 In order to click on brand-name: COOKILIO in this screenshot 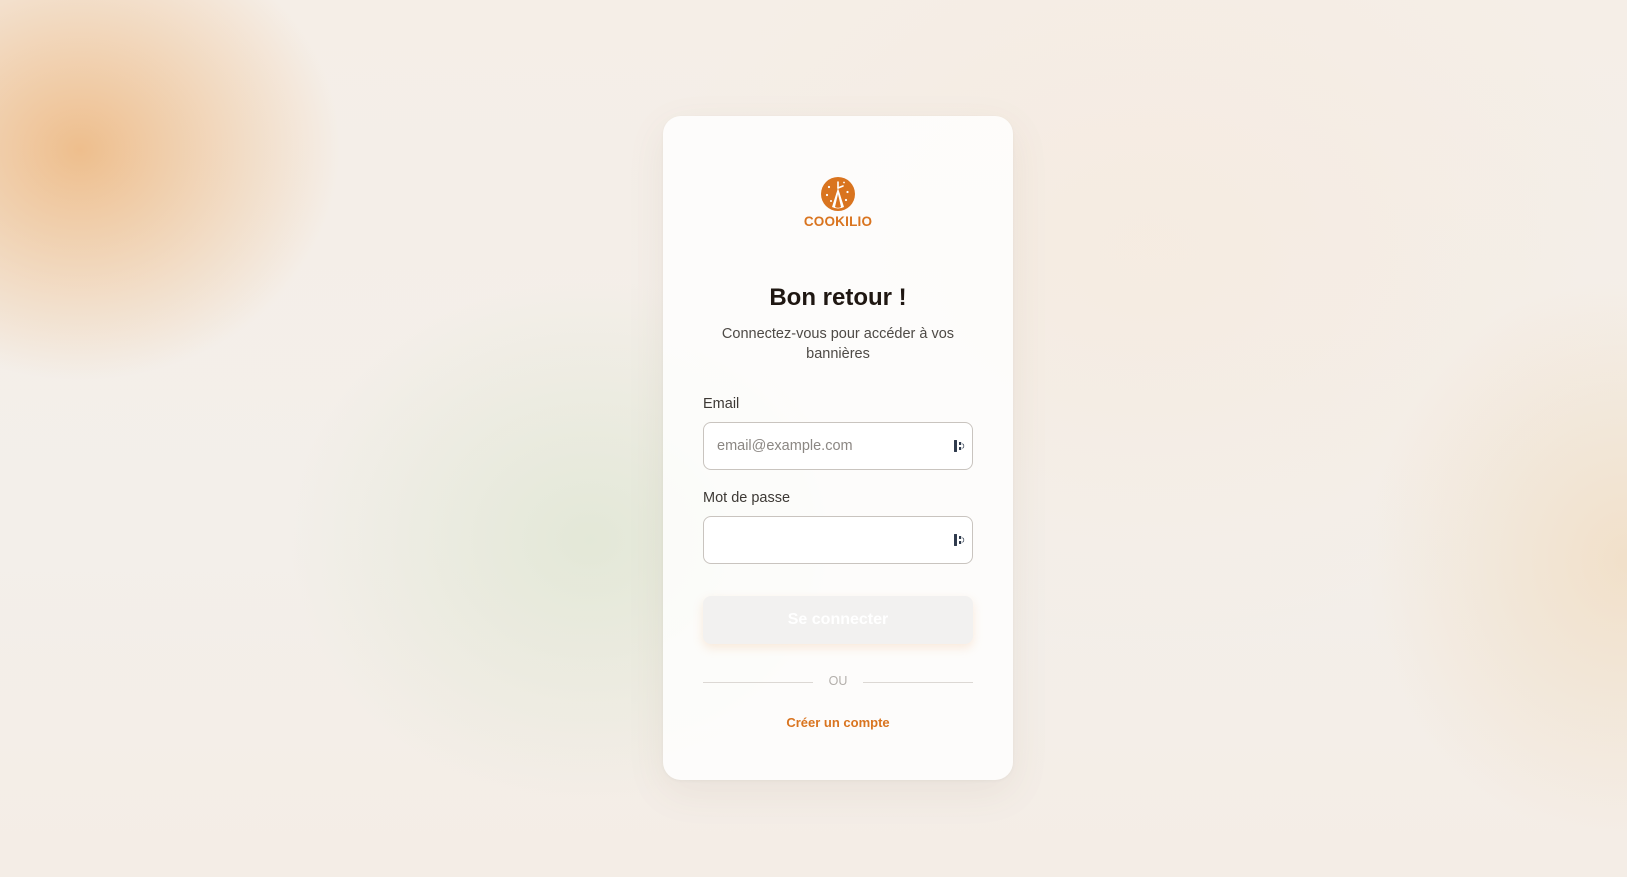, I will do `click(838, 221)`.